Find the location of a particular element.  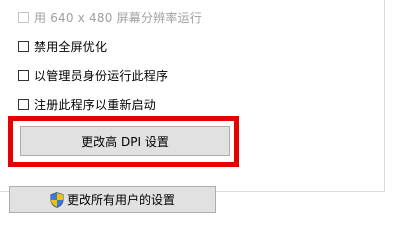

checkbox-640x480-mode: 用 640 x 480 屏幕分辨率运行 is located at coordinates (110, 17).